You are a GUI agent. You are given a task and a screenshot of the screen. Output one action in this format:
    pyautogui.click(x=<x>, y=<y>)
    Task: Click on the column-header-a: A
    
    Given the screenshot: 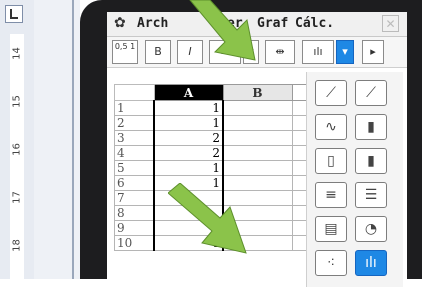 What is the action you would take?
    pyautogui.click(x=188, y=92)
    